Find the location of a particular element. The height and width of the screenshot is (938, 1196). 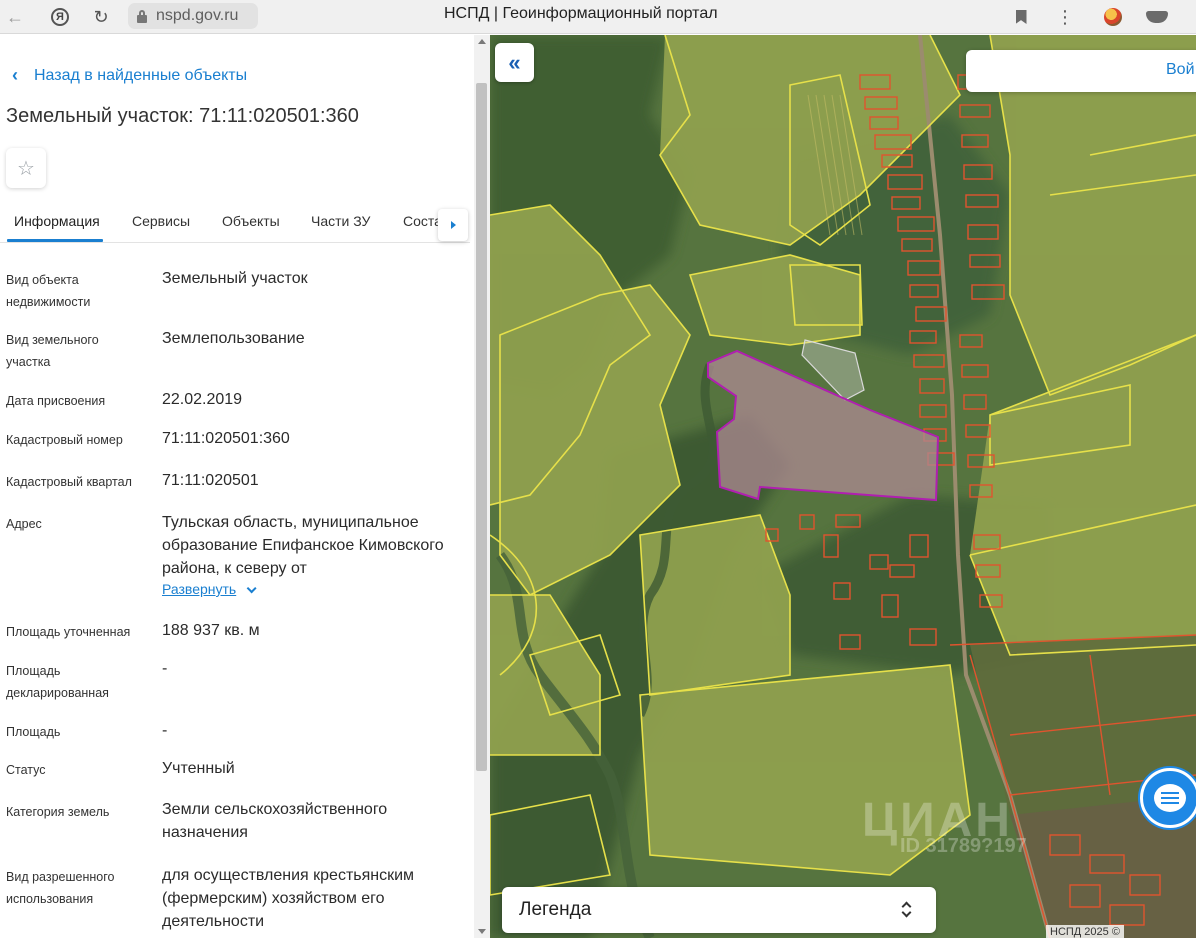

back-arrow-icon: ← is located at coordinates (15, 17).